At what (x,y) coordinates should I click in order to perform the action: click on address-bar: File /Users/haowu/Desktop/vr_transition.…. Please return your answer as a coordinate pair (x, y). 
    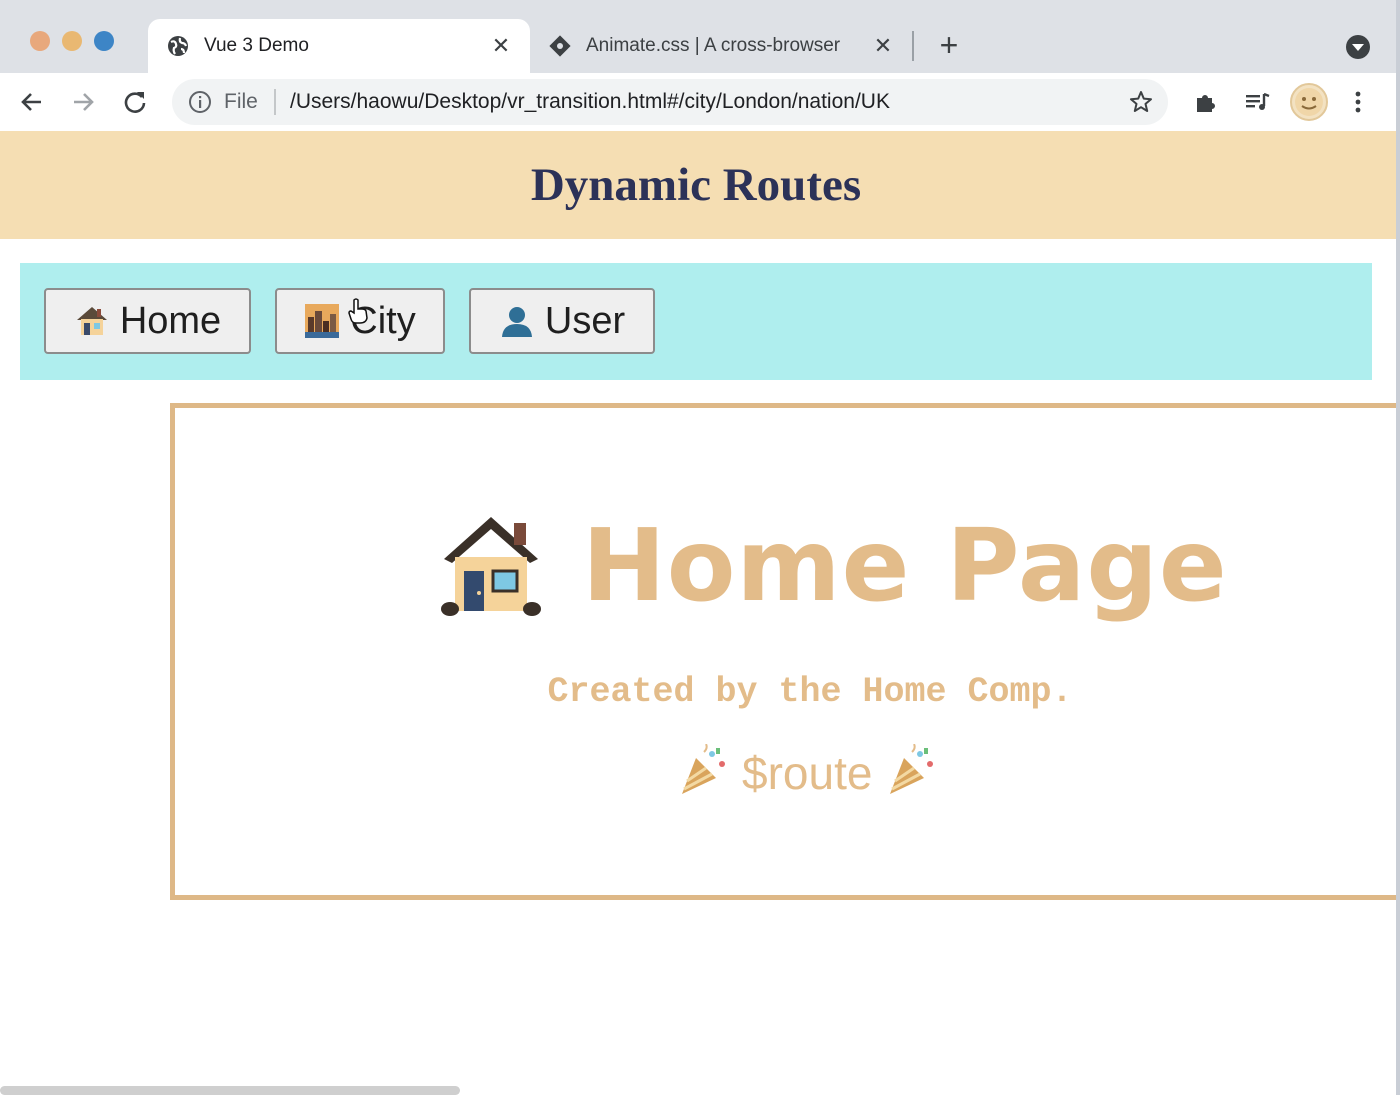
    Looking at the image, I should click on (670, 102).